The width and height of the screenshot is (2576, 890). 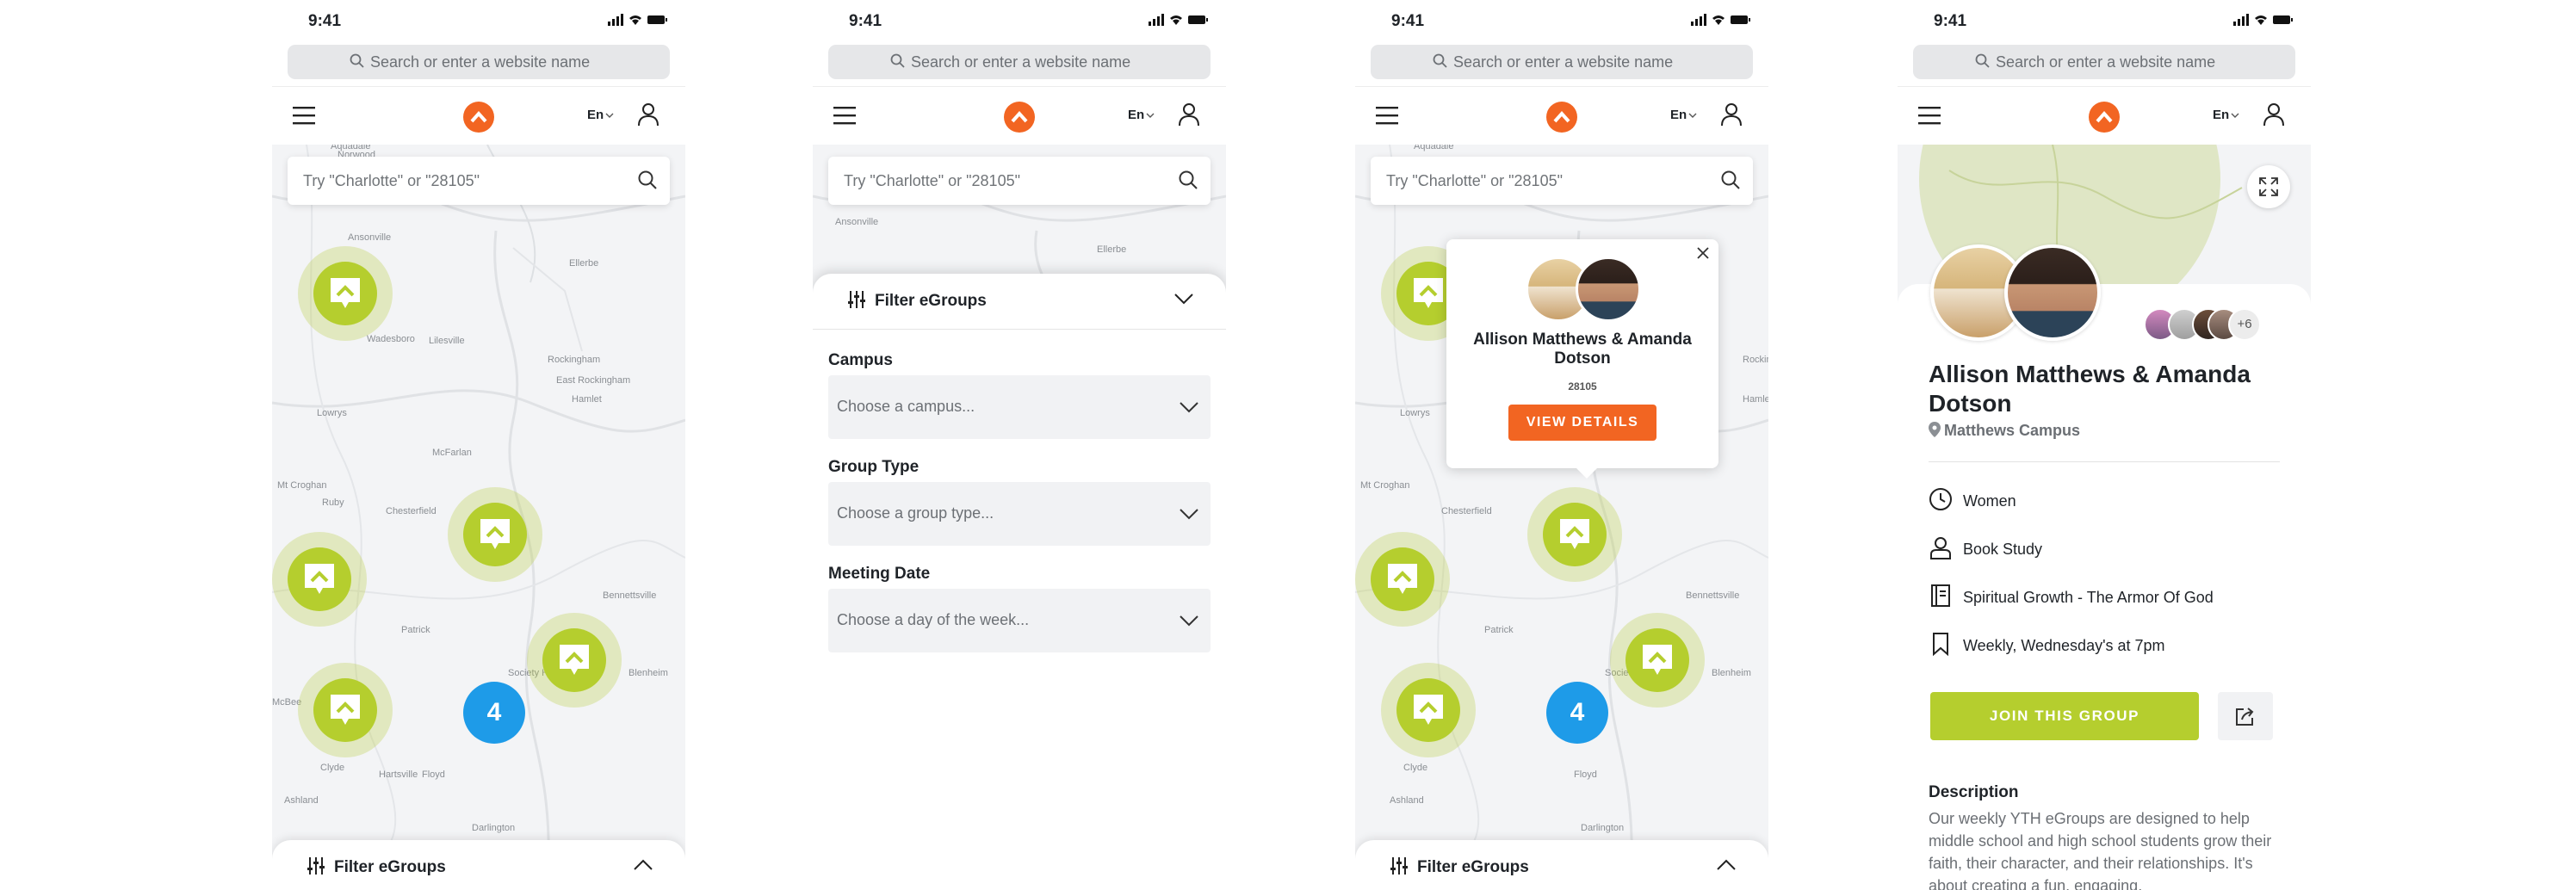 I want to click on group-map-pin-selected, so click(x=1574, y=534).